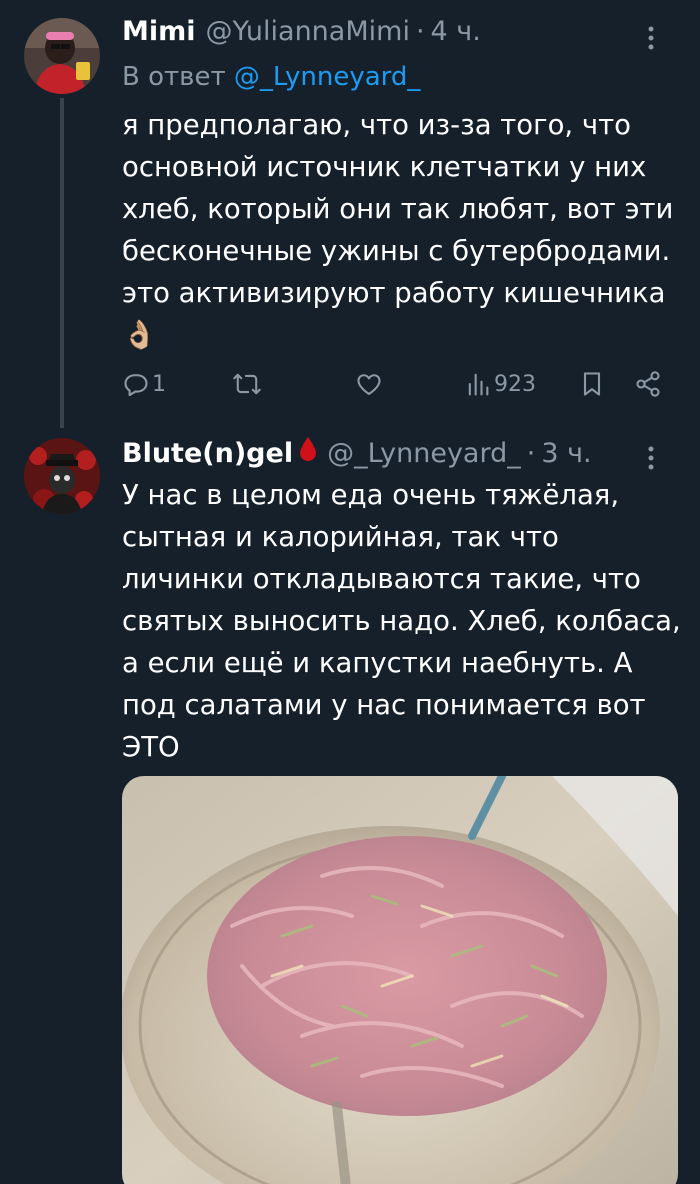 The image size is (700, 1184). I want to click on reply-context: В ответ @_Lynneyard_, so click(271, 77).